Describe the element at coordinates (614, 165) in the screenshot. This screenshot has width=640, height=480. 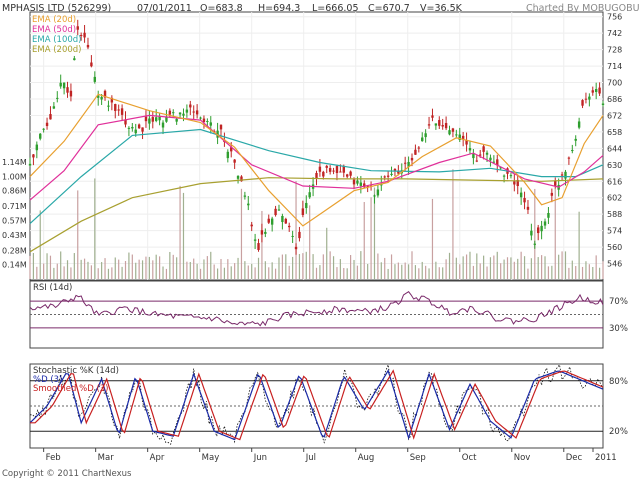
I see `price-tick-label: 630` at that location.